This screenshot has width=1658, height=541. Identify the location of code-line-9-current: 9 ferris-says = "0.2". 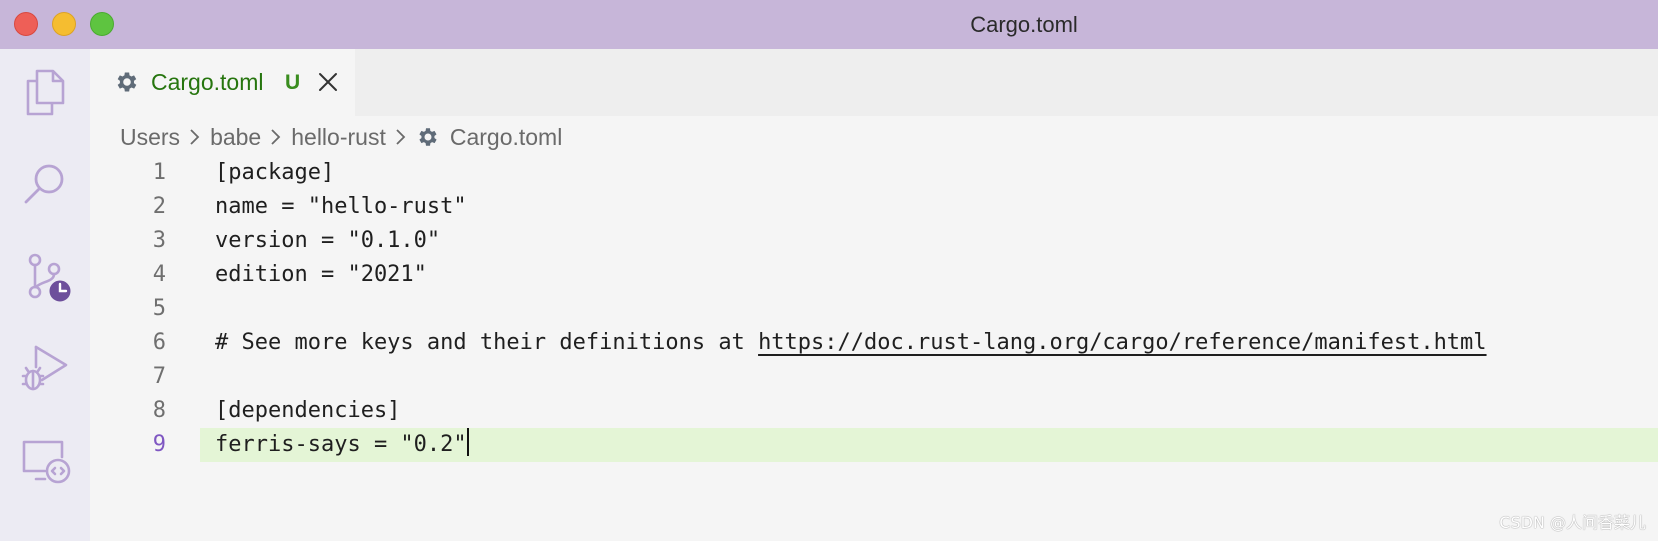
(874, 445).